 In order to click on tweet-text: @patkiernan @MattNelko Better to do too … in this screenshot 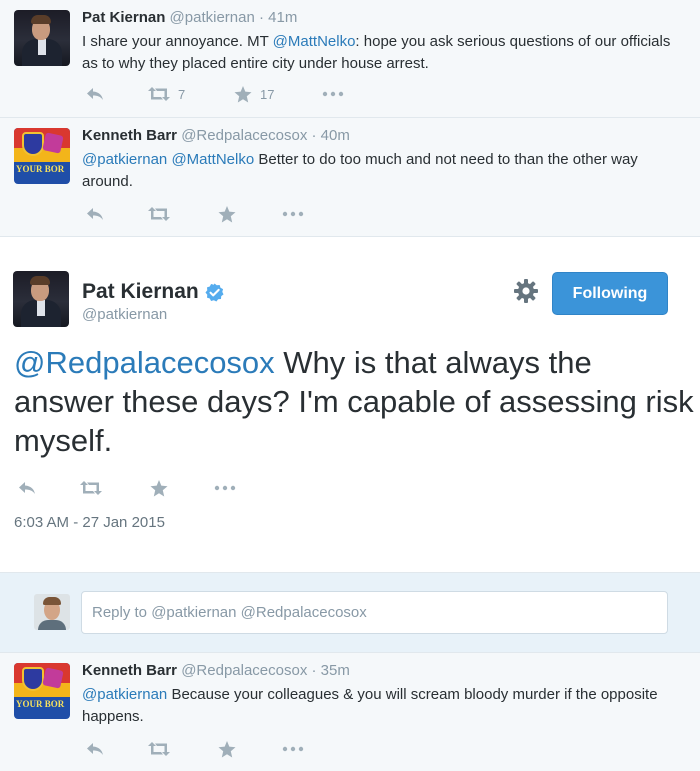, I will do `click(382, 171)`.